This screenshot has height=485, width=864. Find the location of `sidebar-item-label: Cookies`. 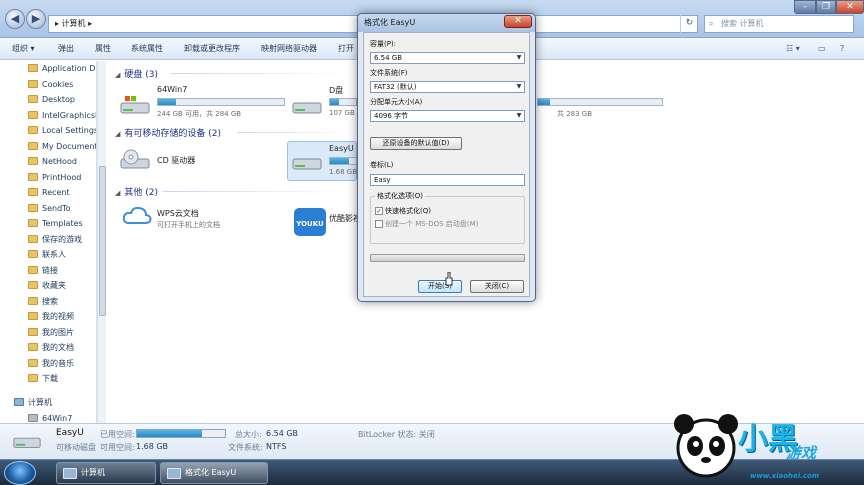

sidebar-item-label: Cookies is located at coordinates (58, 84).